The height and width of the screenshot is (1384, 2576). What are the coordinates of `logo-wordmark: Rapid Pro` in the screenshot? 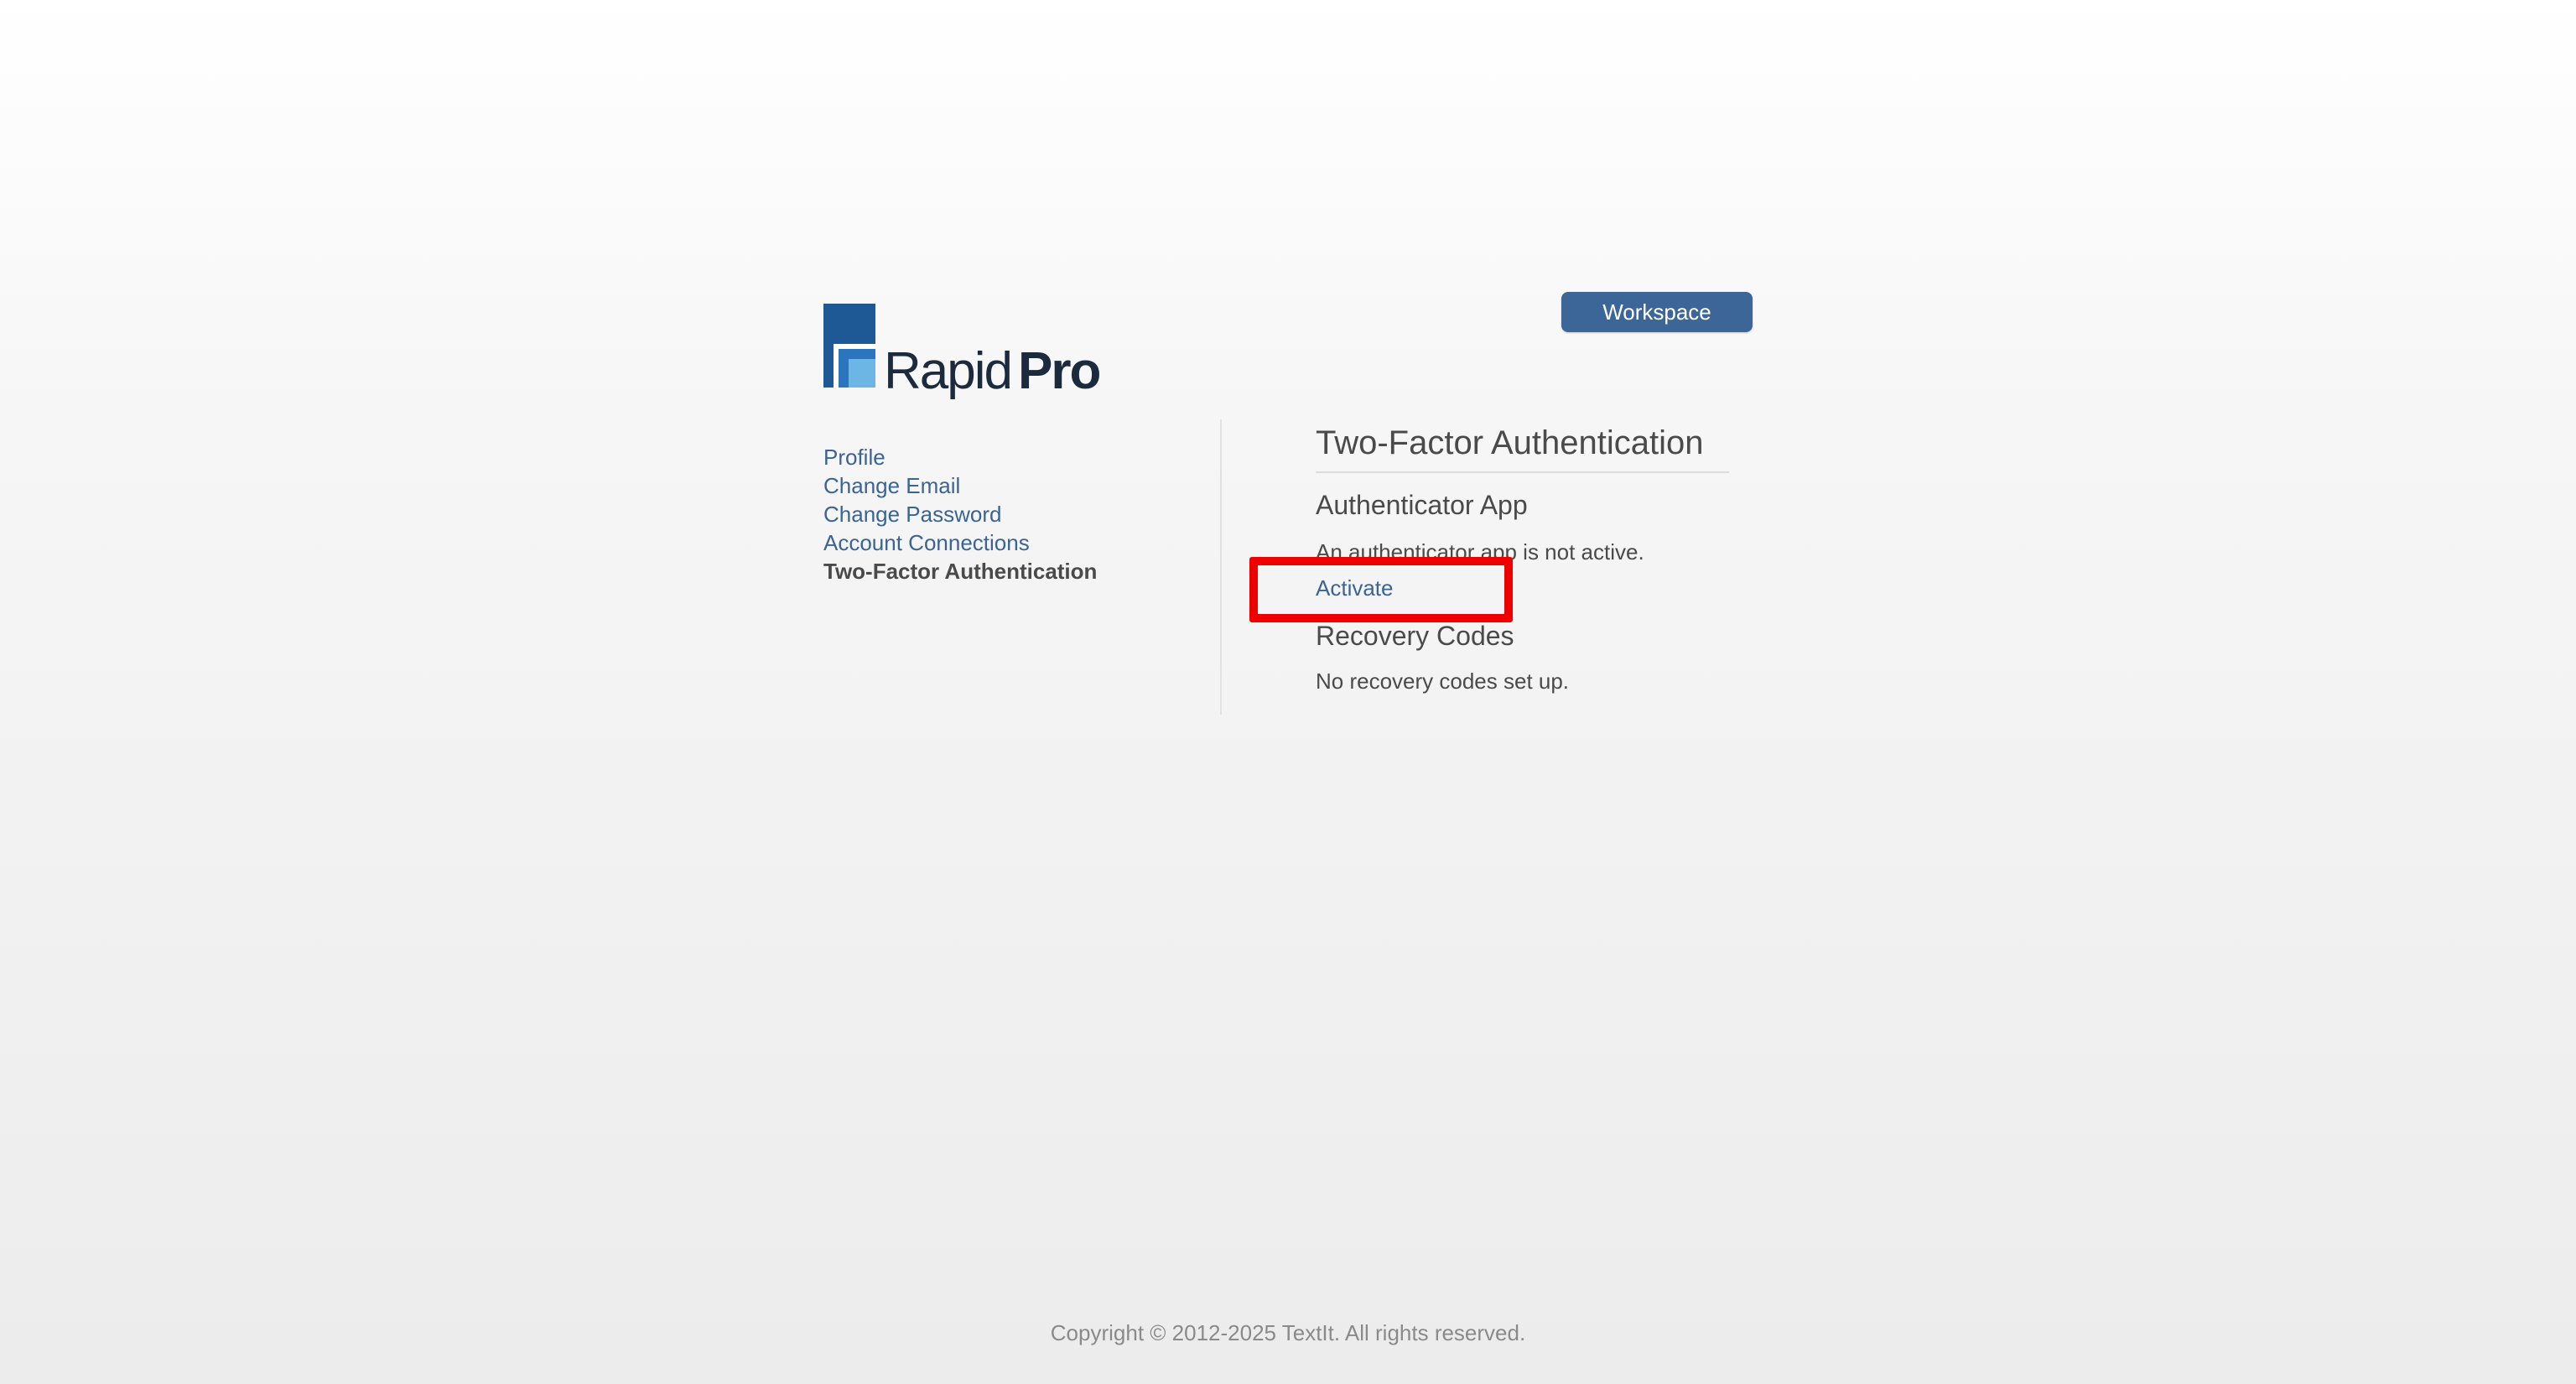 It's located at (993, 372).